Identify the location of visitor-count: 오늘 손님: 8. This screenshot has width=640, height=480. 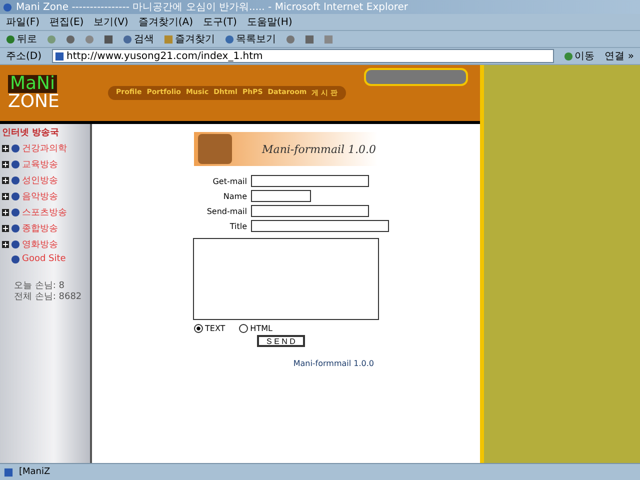
(40, 286).